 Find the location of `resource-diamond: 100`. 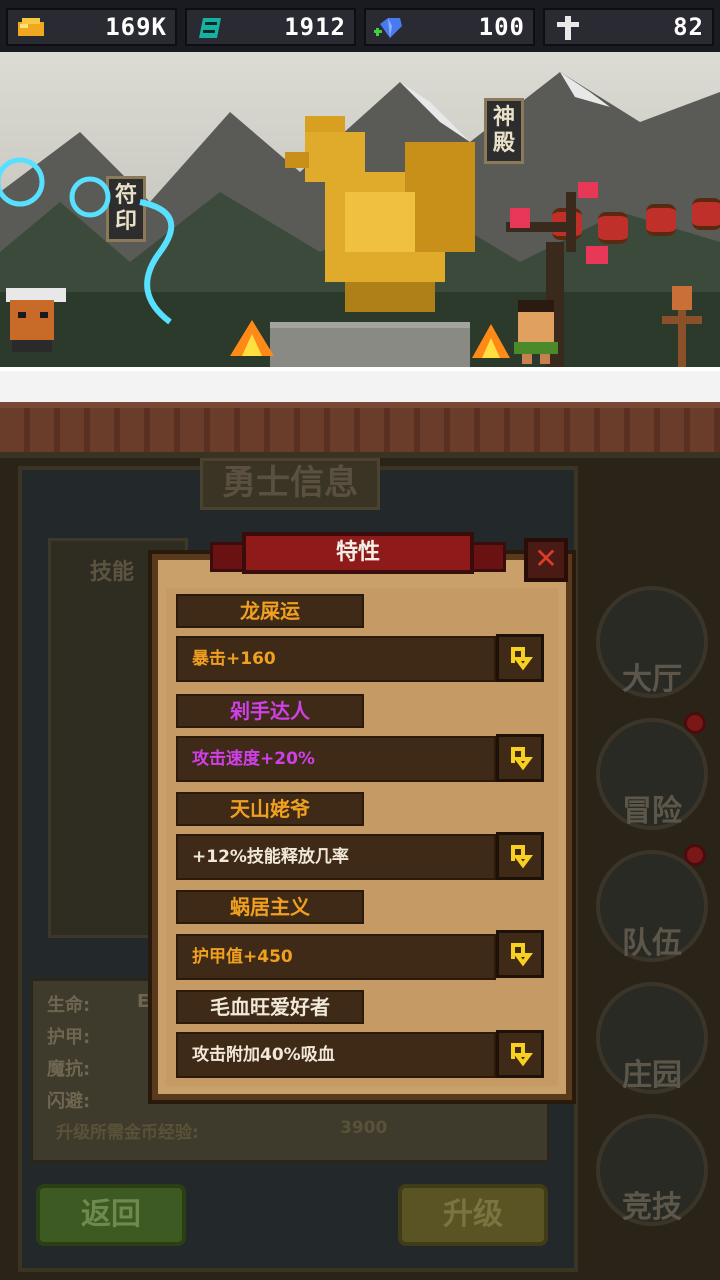

resource-diamond: 100 is located at coordinates (449, 27).